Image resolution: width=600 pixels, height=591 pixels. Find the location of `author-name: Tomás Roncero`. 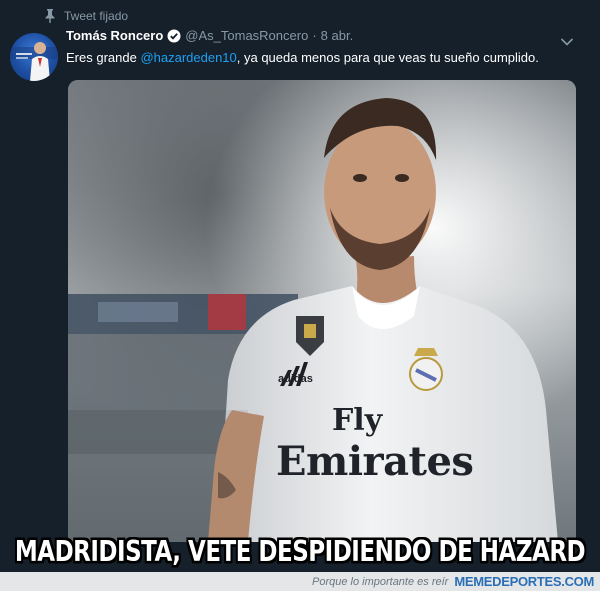

author-name: Tomás Roncero is located at coordinates (114, 35).